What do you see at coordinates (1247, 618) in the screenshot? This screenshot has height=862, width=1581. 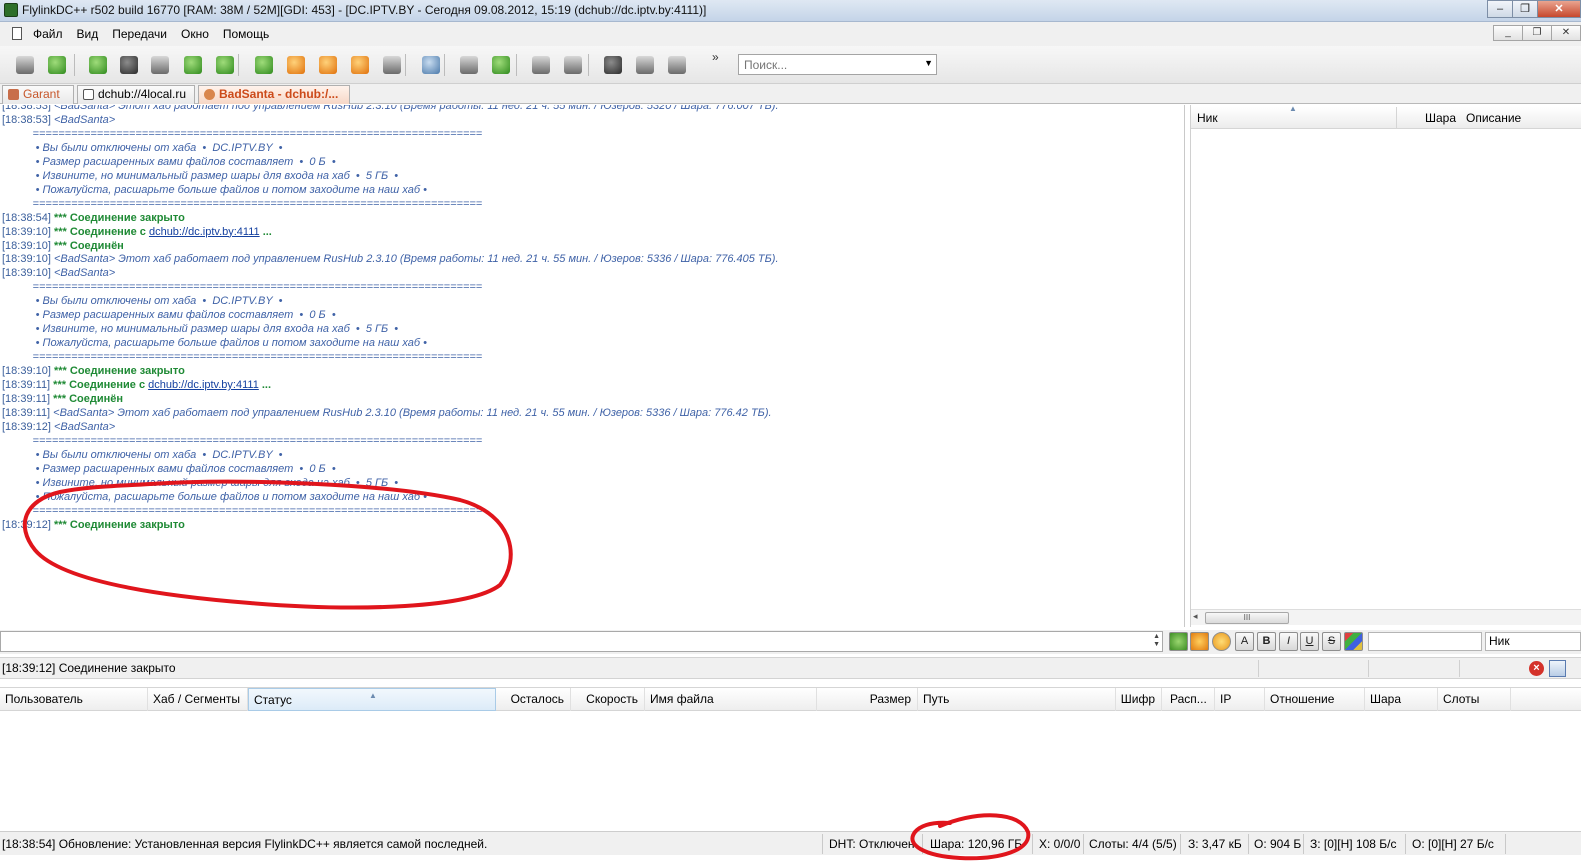 I see `scrollbar-thumb: III` at bounding box center [1247, 618].